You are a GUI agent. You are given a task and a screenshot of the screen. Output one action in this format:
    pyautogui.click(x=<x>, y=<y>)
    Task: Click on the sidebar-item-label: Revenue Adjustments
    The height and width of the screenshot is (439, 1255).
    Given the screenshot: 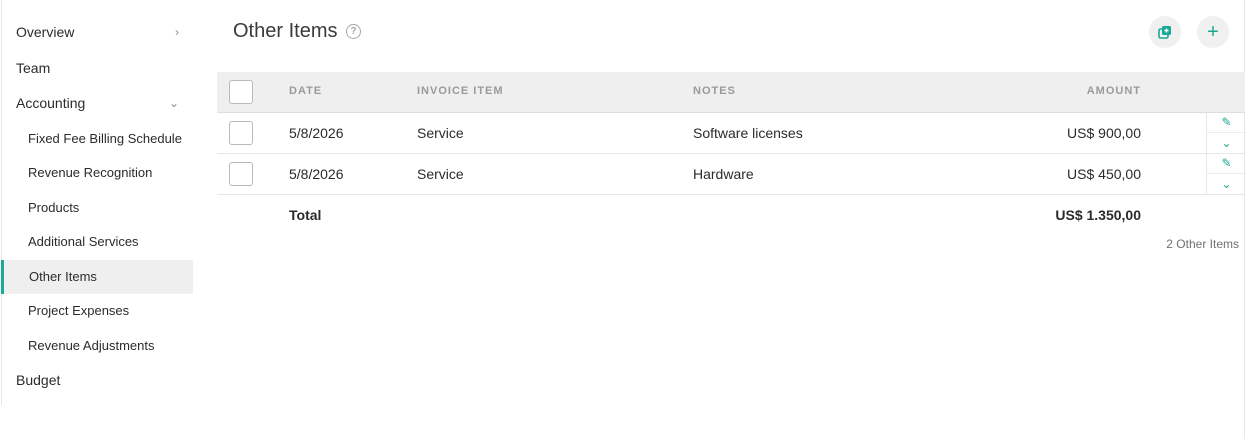 What is the action you would take?
    pyautogui.click(x=91, y=345)
    